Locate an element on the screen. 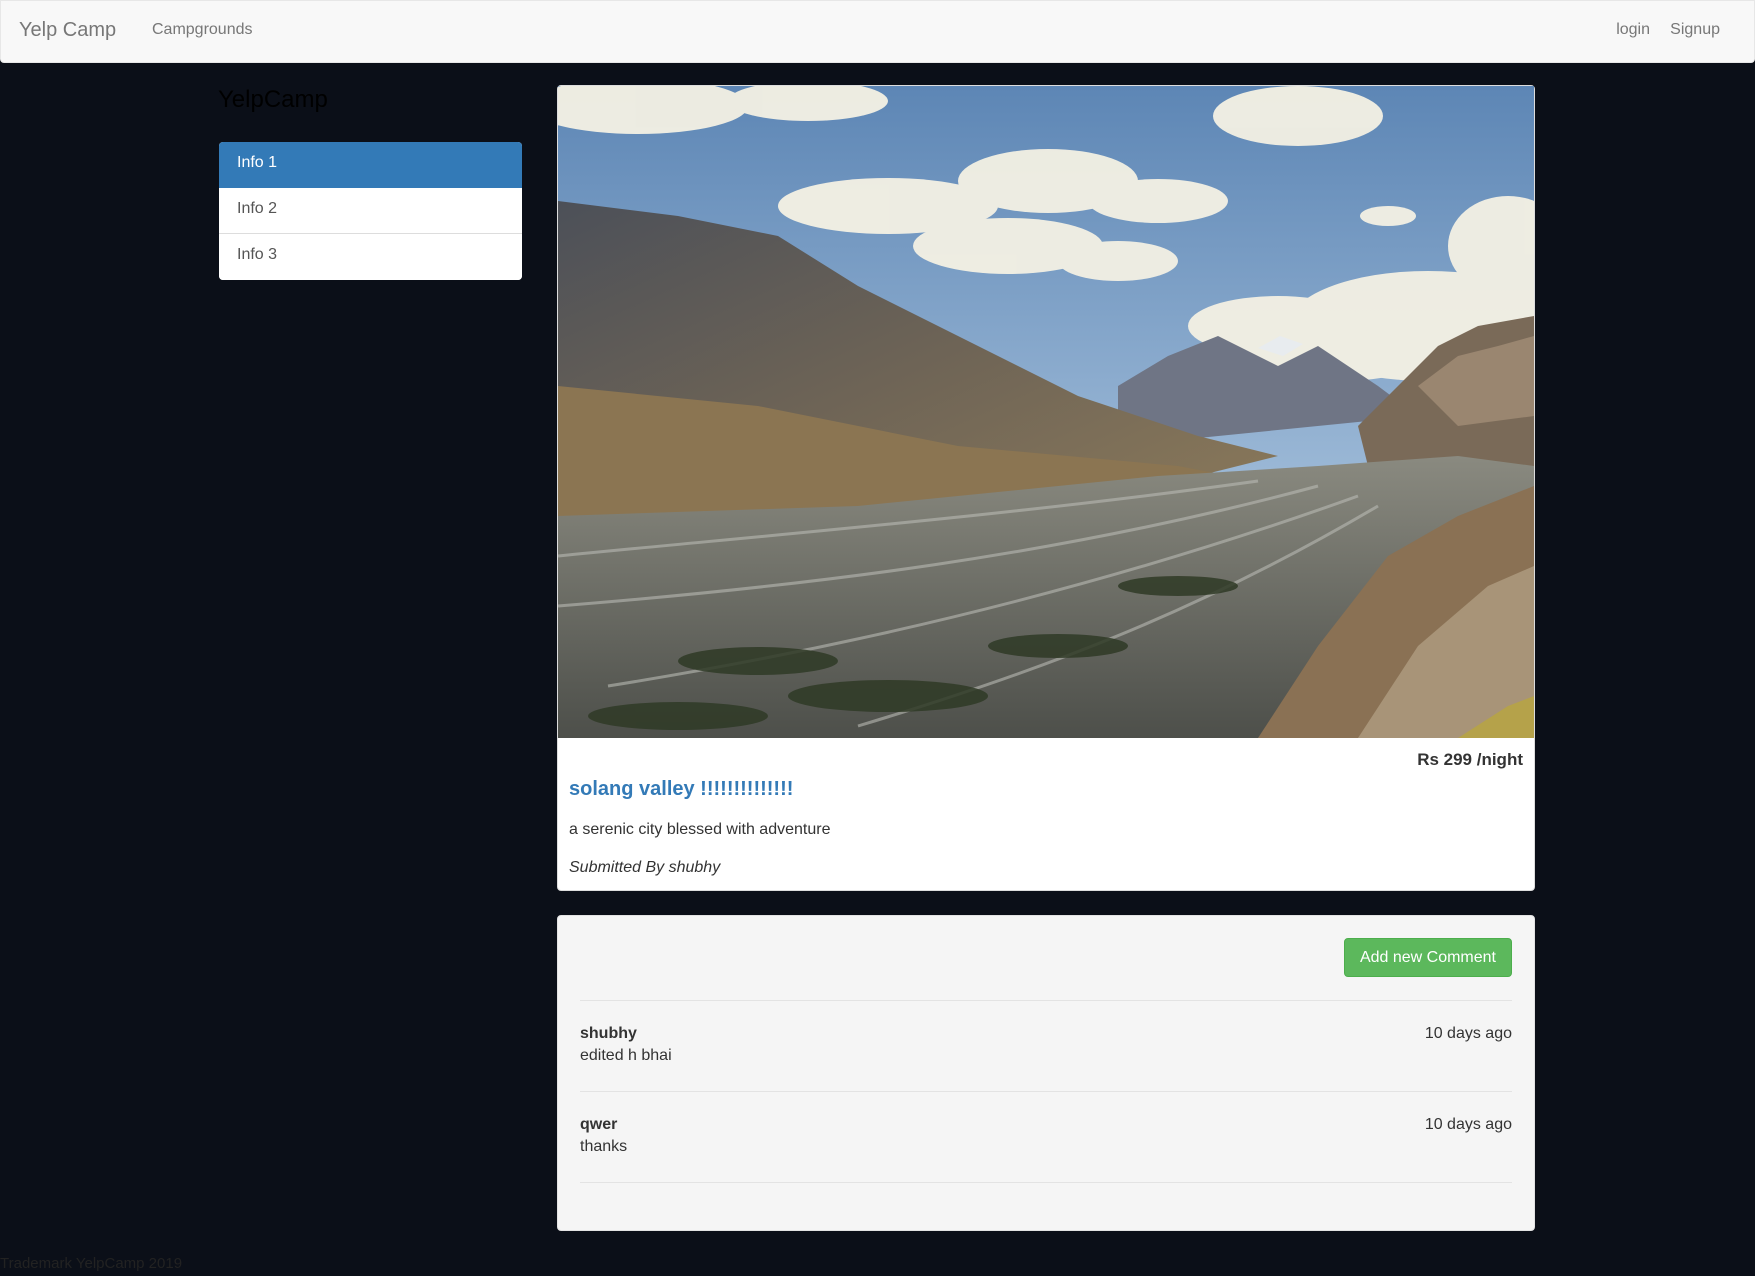  navbar: Yelp Camp Campgrounds login Signup is located at coordinates (877, 31).